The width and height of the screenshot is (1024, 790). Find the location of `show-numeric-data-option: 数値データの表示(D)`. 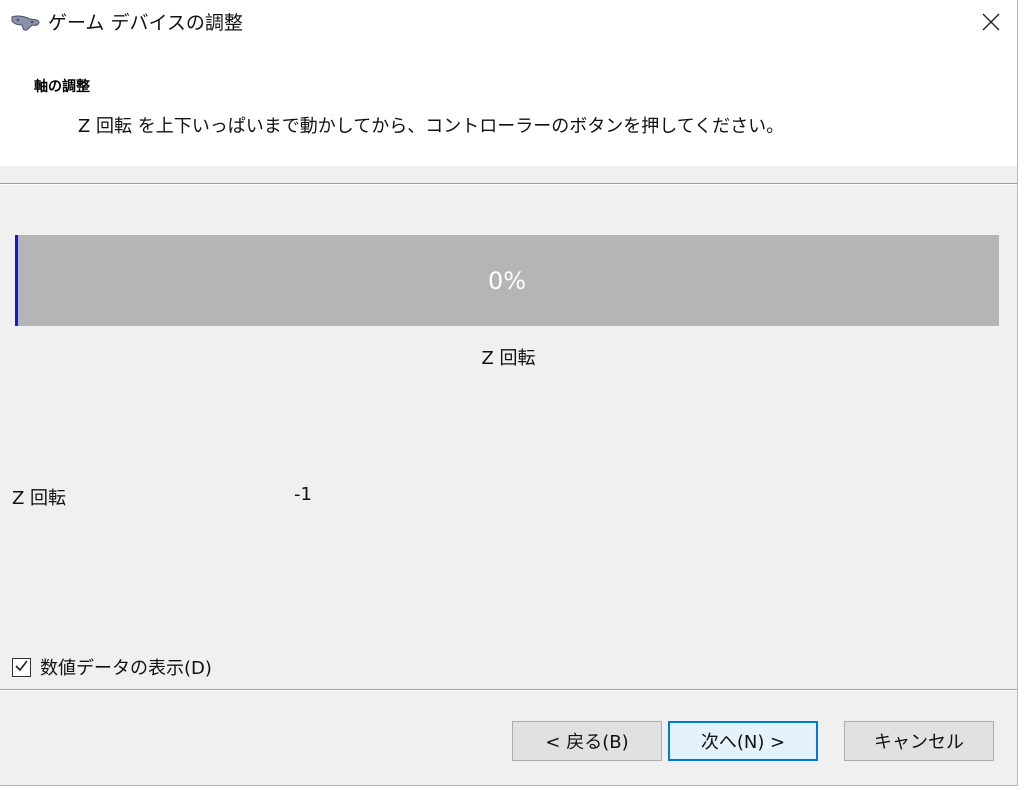

show-numeric-data-option: 数値データの表示(D) is located at coordinates (112, 667).